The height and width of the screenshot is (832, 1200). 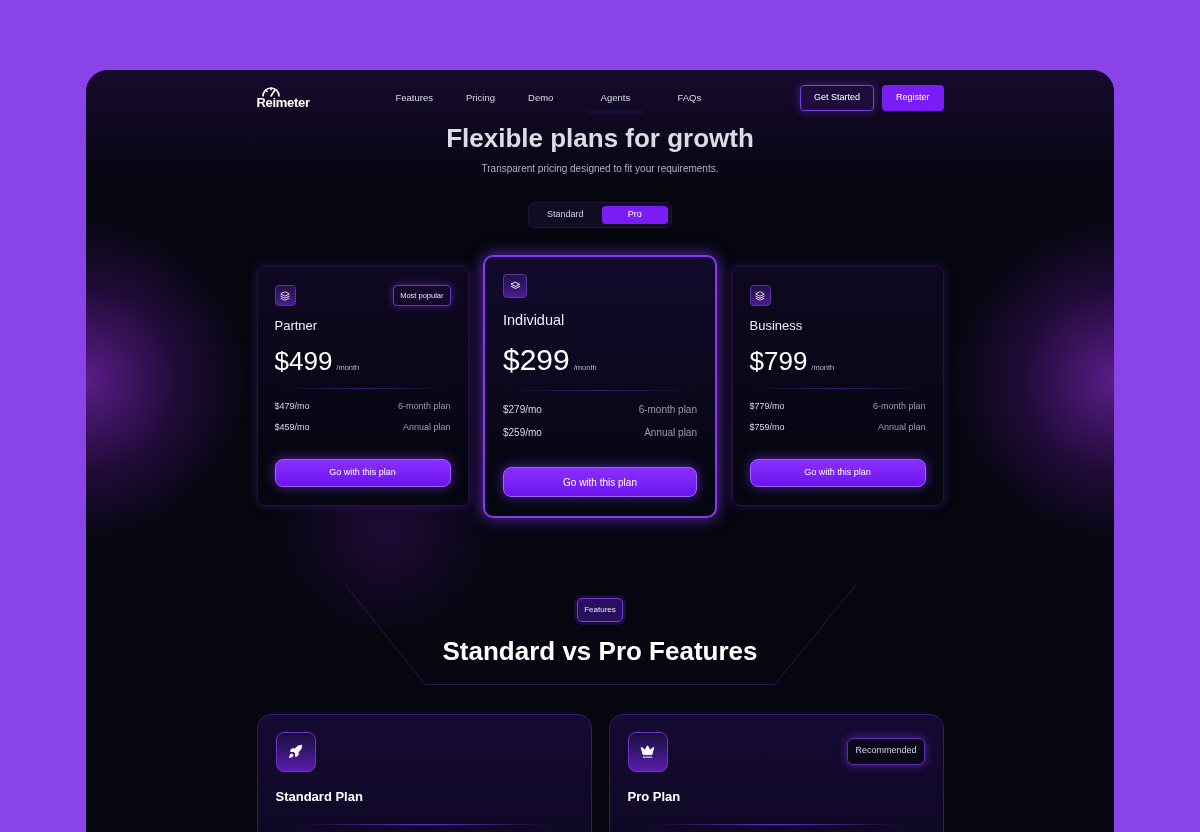 I want to click on option-price: $279/mo, so click(x=522, y=410).